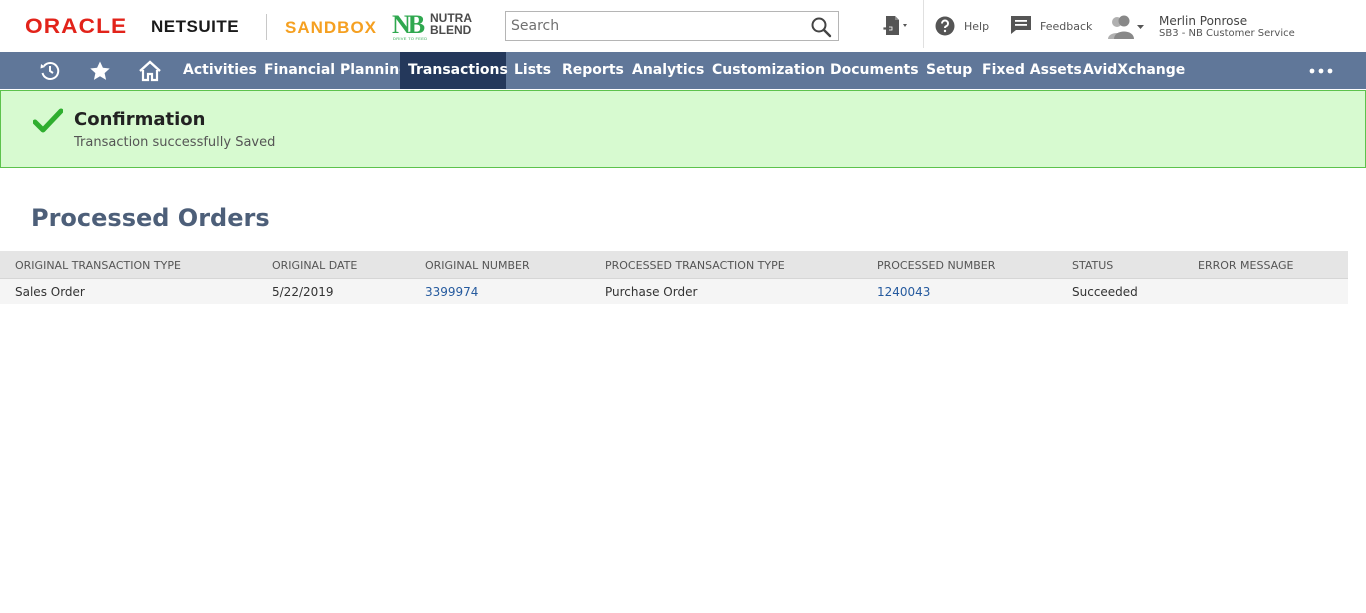 The width and height of the screenshot is (1366, 613). I want to click on nav-fixed-assets: Fixed Assets, so click(1032, 70).